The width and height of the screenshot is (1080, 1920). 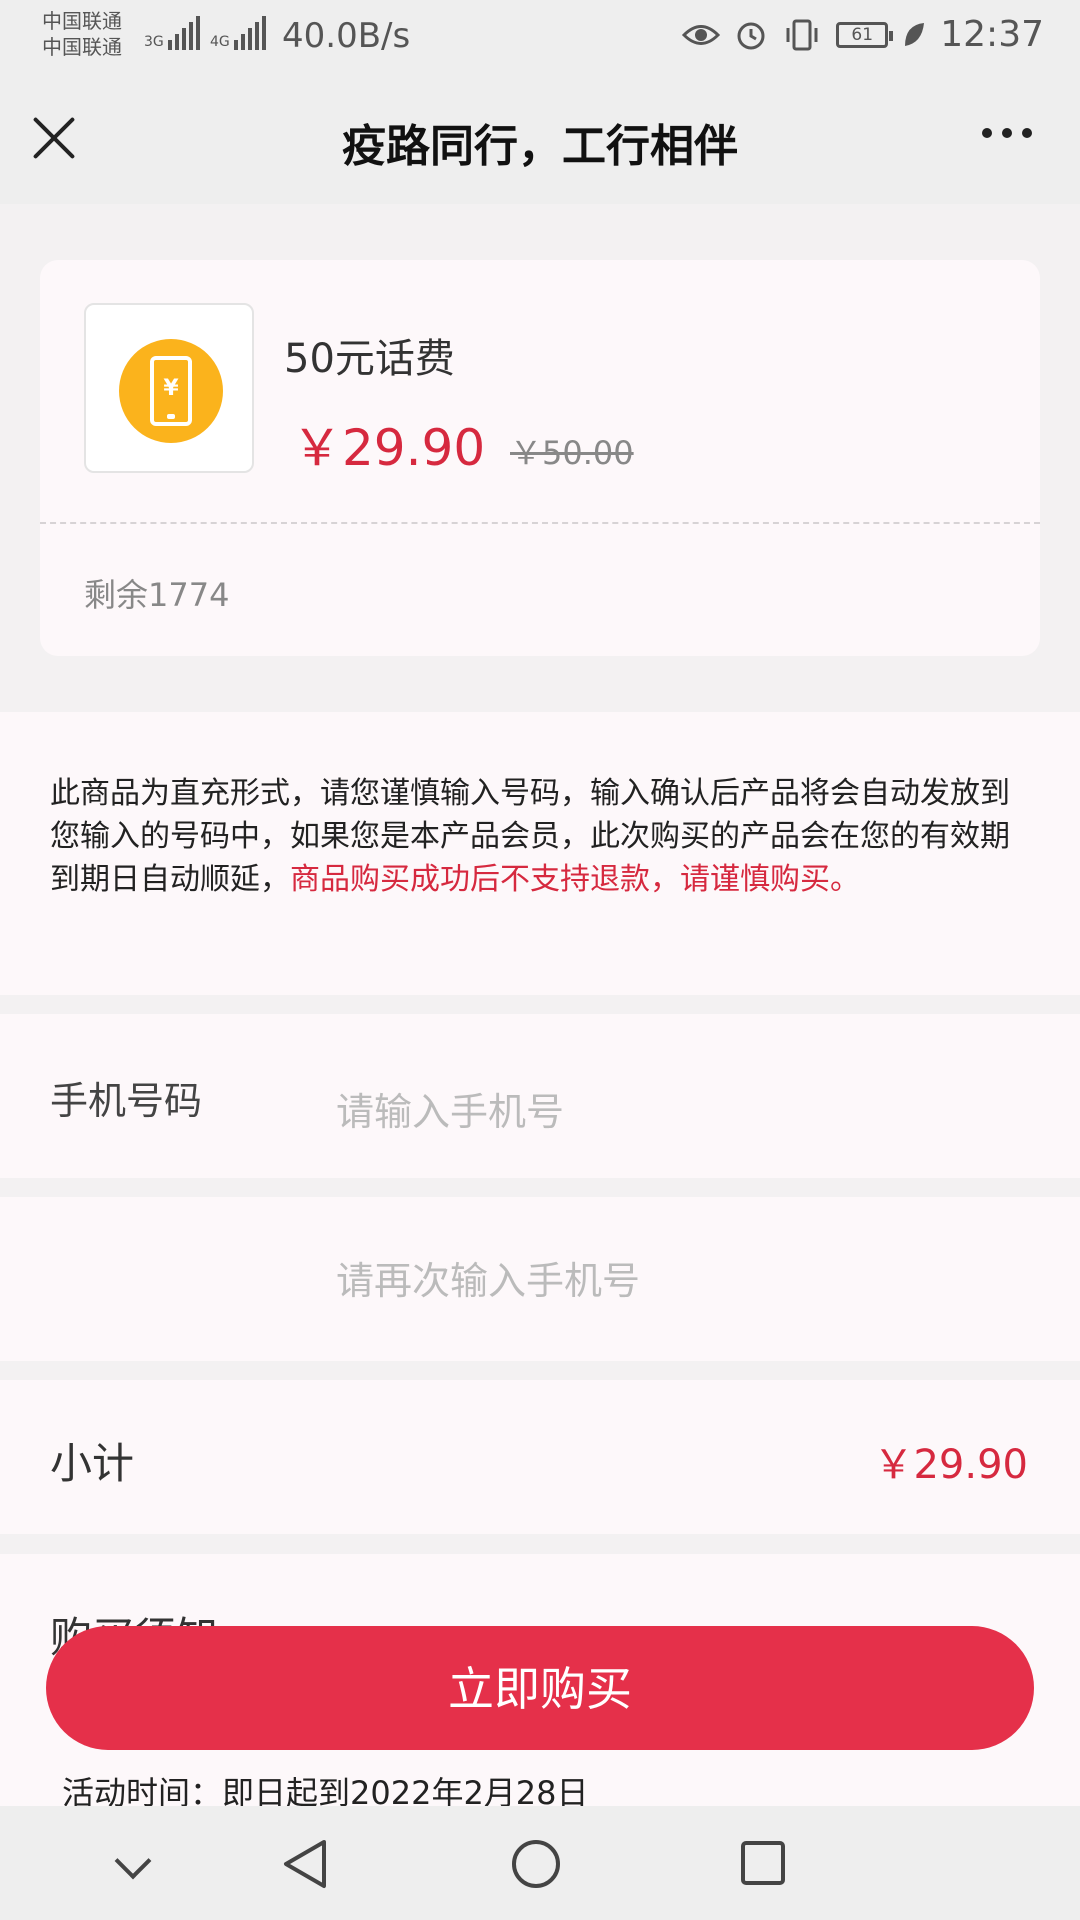 What do you see at coordinates (238, 33) in the screenshot?
I see `signal-2-icon: 4G` at bounding box center [238, 33].